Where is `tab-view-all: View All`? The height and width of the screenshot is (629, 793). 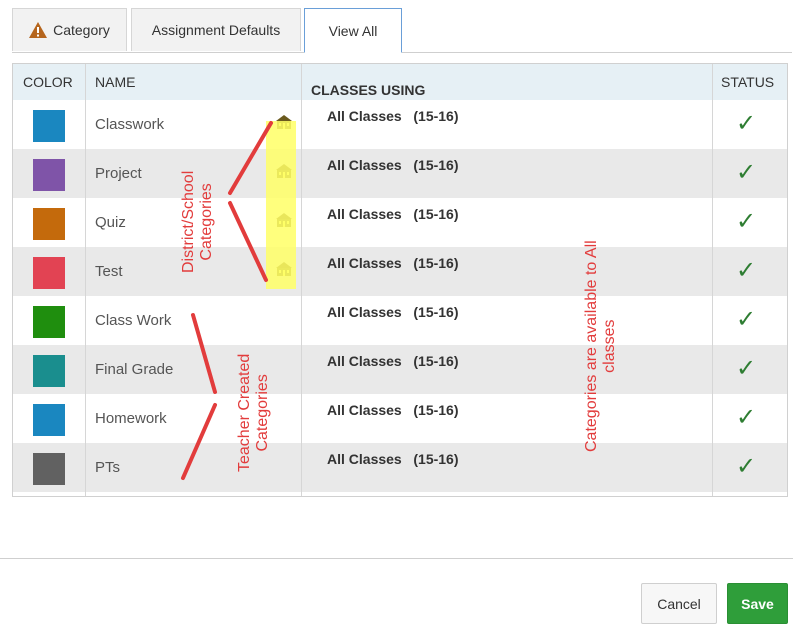
tab-view-all: View All is located at coordinates (353, 30).